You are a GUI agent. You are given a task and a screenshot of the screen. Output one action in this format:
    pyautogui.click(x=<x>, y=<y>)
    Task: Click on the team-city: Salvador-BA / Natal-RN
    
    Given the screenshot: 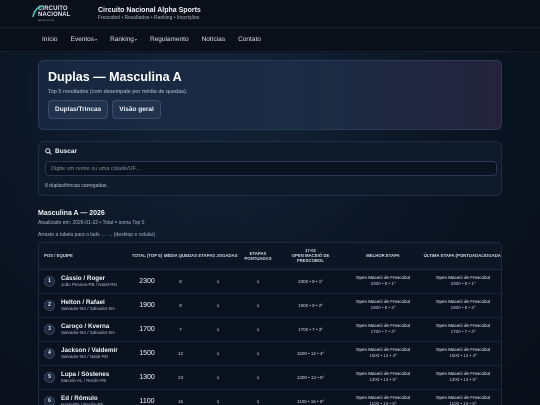 What is the action you would take?
    pyautogui.click(x=85, y=356)
    